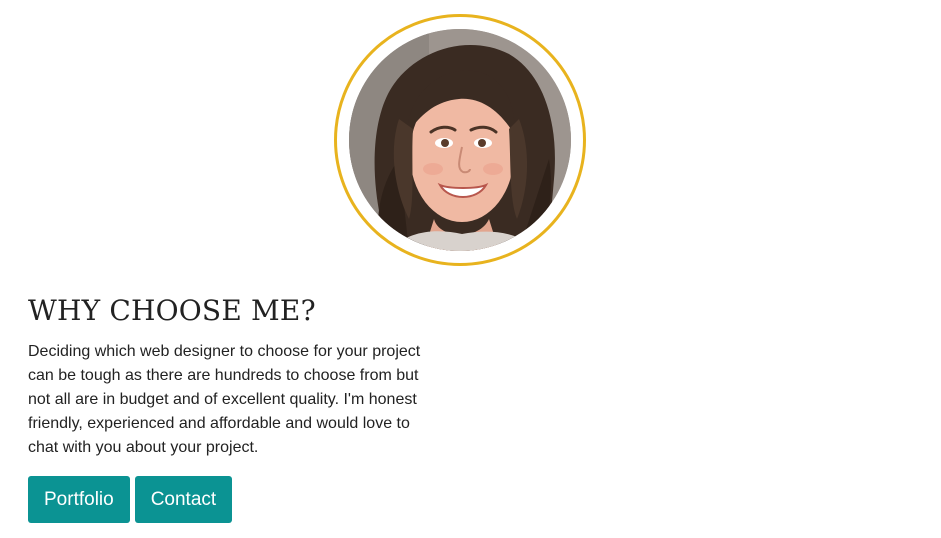 The height and width of the screenshot is (538, 941). I want to click on profile-photo, so click(460, 140).